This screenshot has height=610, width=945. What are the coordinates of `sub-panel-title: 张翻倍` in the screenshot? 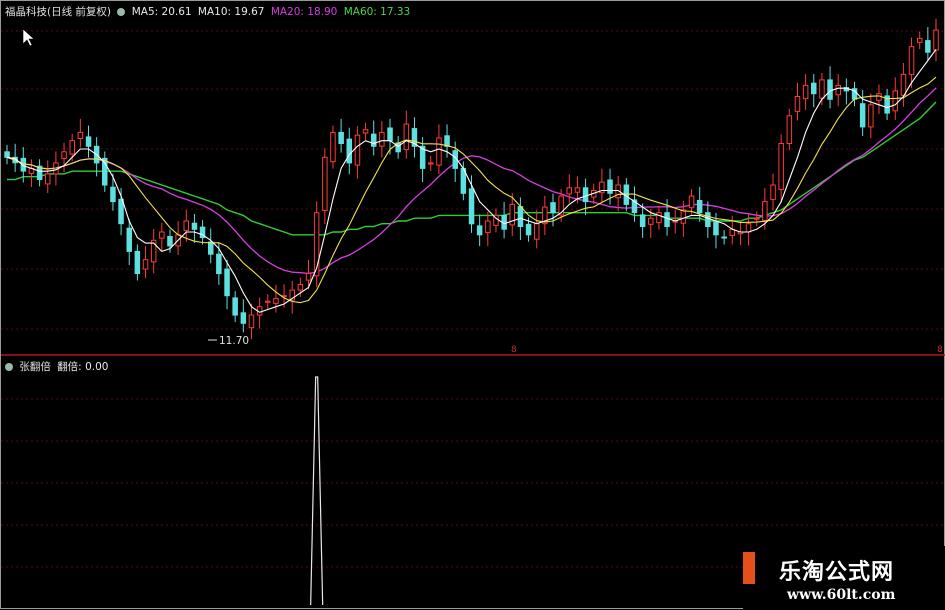 It's located at (35, 367).